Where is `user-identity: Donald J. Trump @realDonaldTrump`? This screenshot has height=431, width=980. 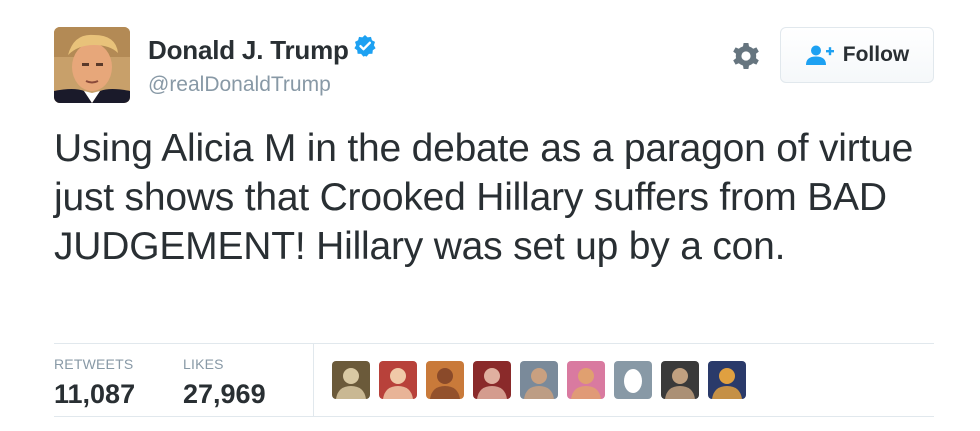
user-identity: Donald J. Trump @realDonaldTrump is located at coordinates (262, 66).